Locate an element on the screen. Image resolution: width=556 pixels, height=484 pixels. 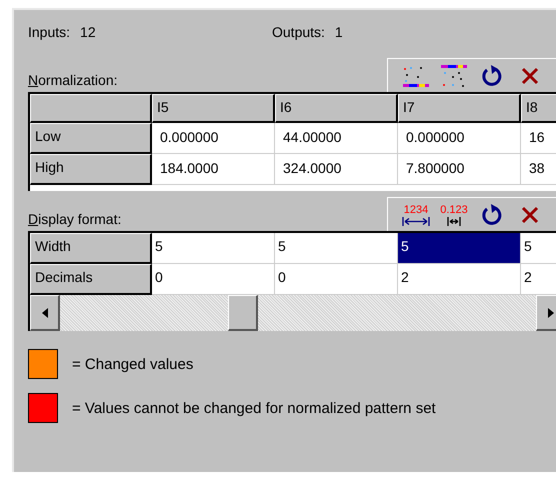
section-label: Normalization: is located at coordinates (73, 81).